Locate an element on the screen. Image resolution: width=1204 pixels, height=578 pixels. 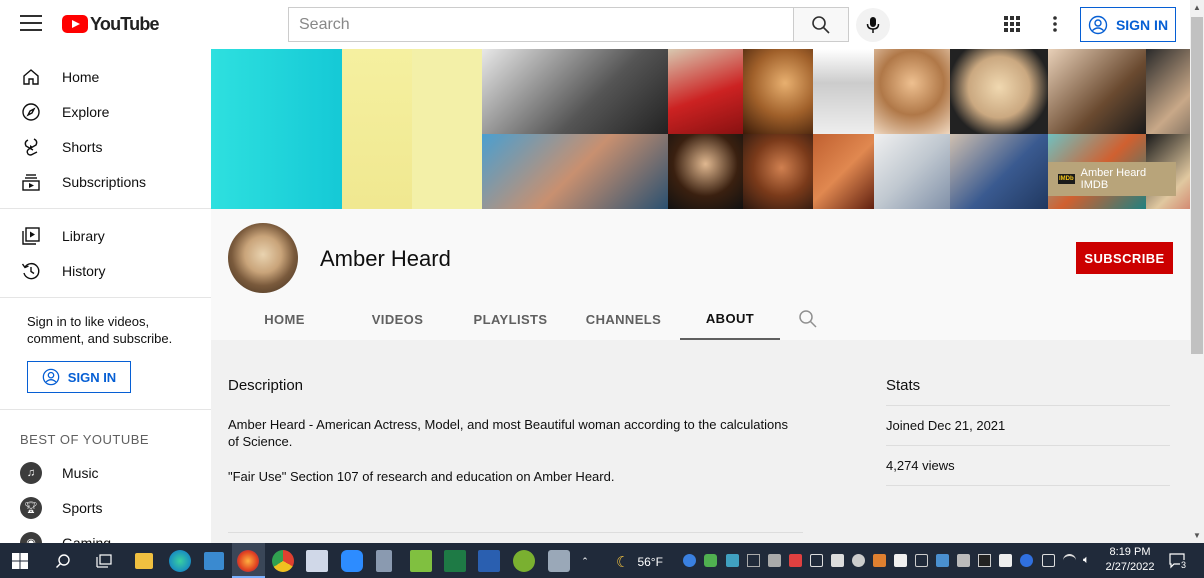
sidebar-item-explore: Explore is located at coordinates (105, 111).